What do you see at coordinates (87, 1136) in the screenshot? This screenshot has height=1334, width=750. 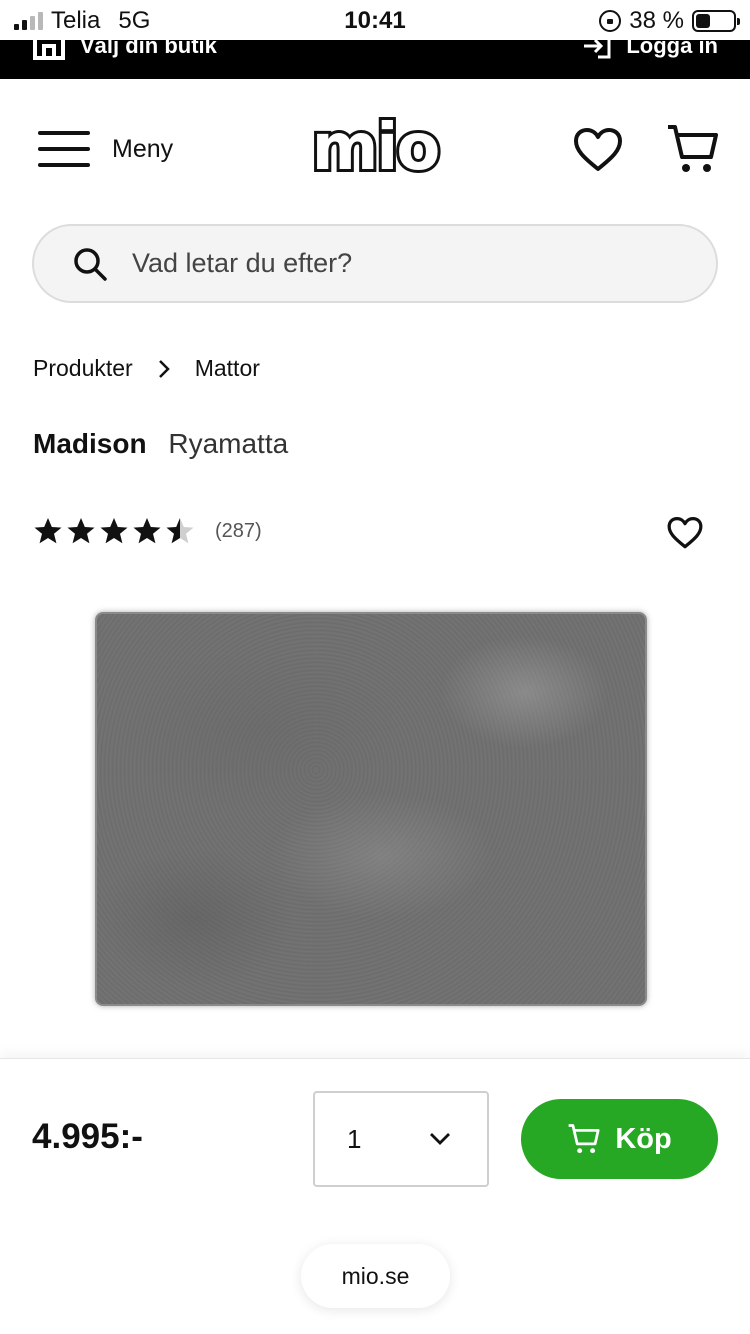 I see `product-price: 4.995:-` at bounding box center [87, 1136].